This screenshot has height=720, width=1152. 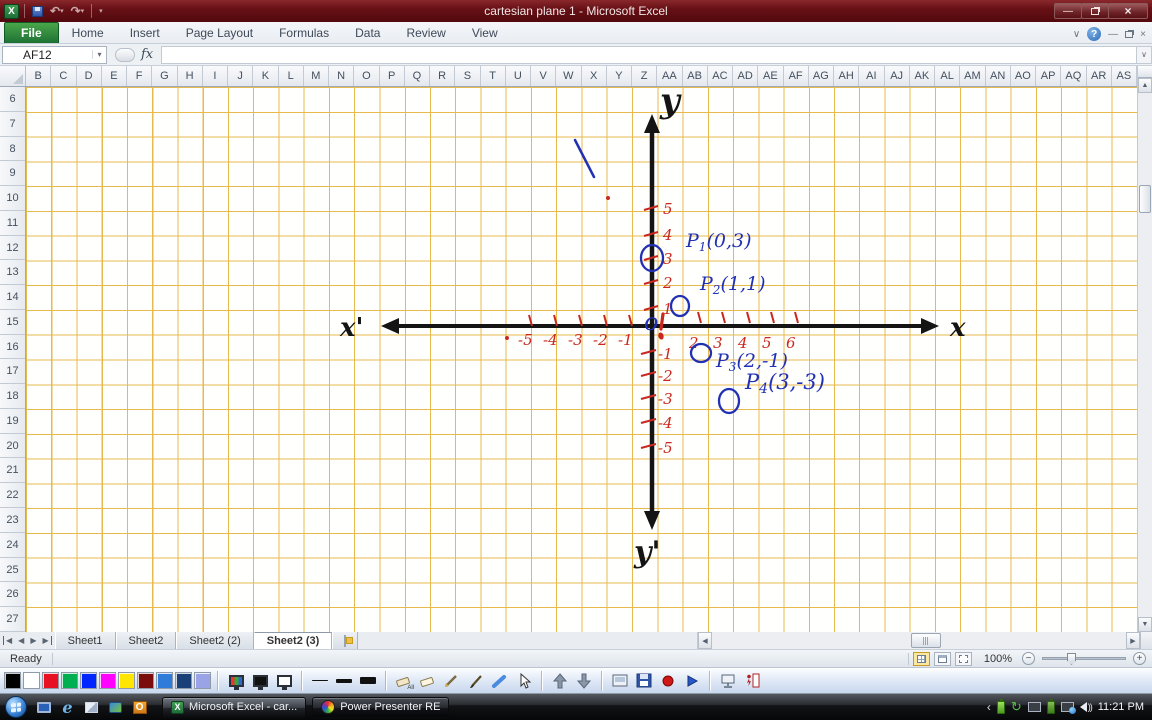 I want to click on sheet-tab: Sheet1, so click(x=85, y=640).